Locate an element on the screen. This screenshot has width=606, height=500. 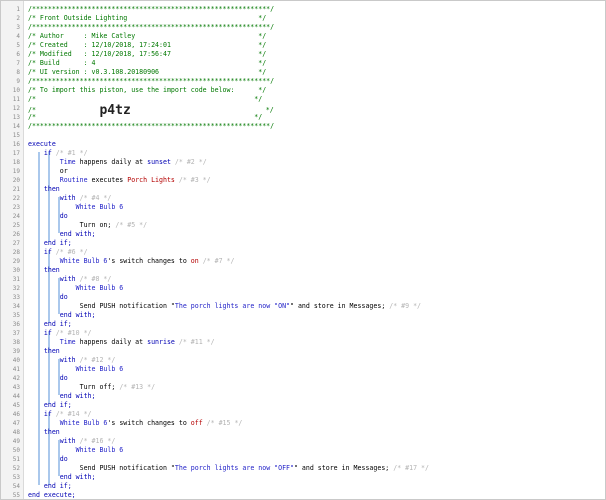
code-line: 39 then is located at coordinates (303, 351).